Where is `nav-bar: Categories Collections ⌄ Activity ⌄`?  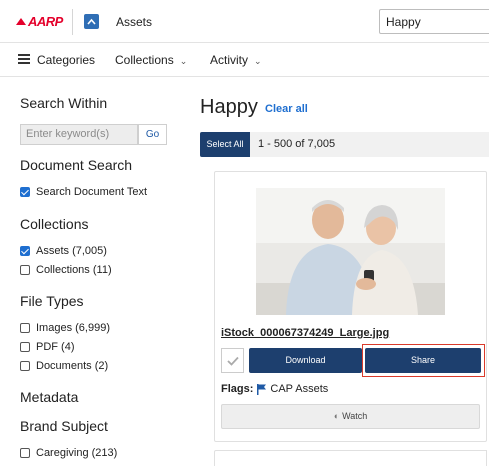 nav-bar: Categories Collections ⌄ Activity ⌄ is located at coordinates (244, 60).